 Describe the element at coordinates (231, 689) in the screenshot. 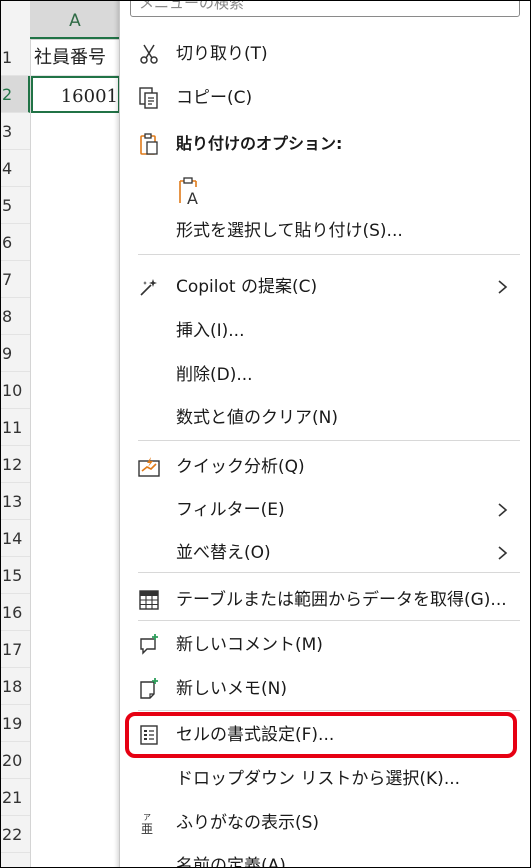

I see `menu-item-label: 新しいメモ(N)` at that location.